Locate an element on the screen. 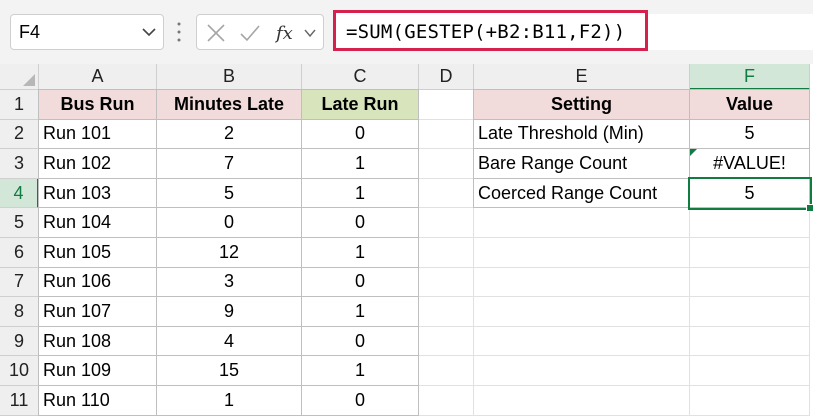 The height and width of the screenshot is (416, 813). table-cell: 15 is located at coordinates (229, 370).